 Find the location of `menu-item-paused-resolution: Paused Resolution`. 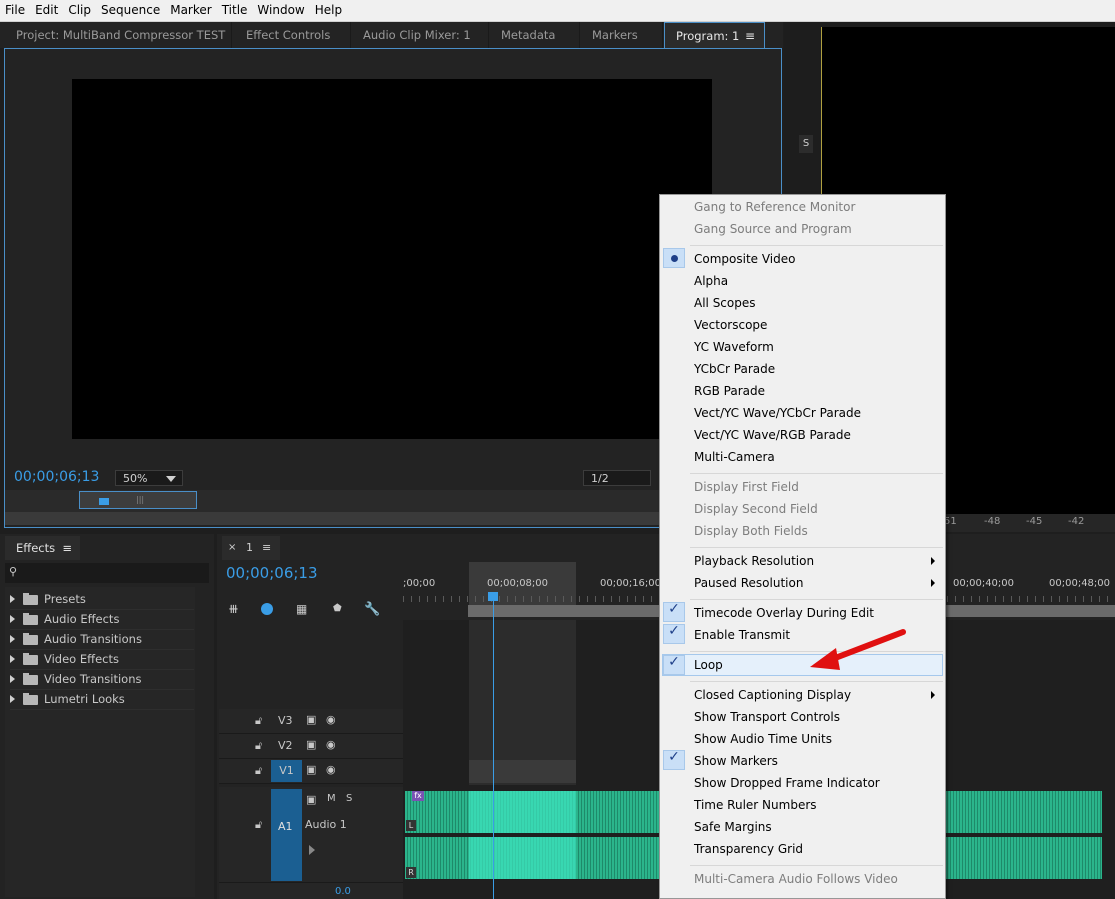

menu-item-paused-resolution: Paused Resolution is located at coordinates (802, 583).